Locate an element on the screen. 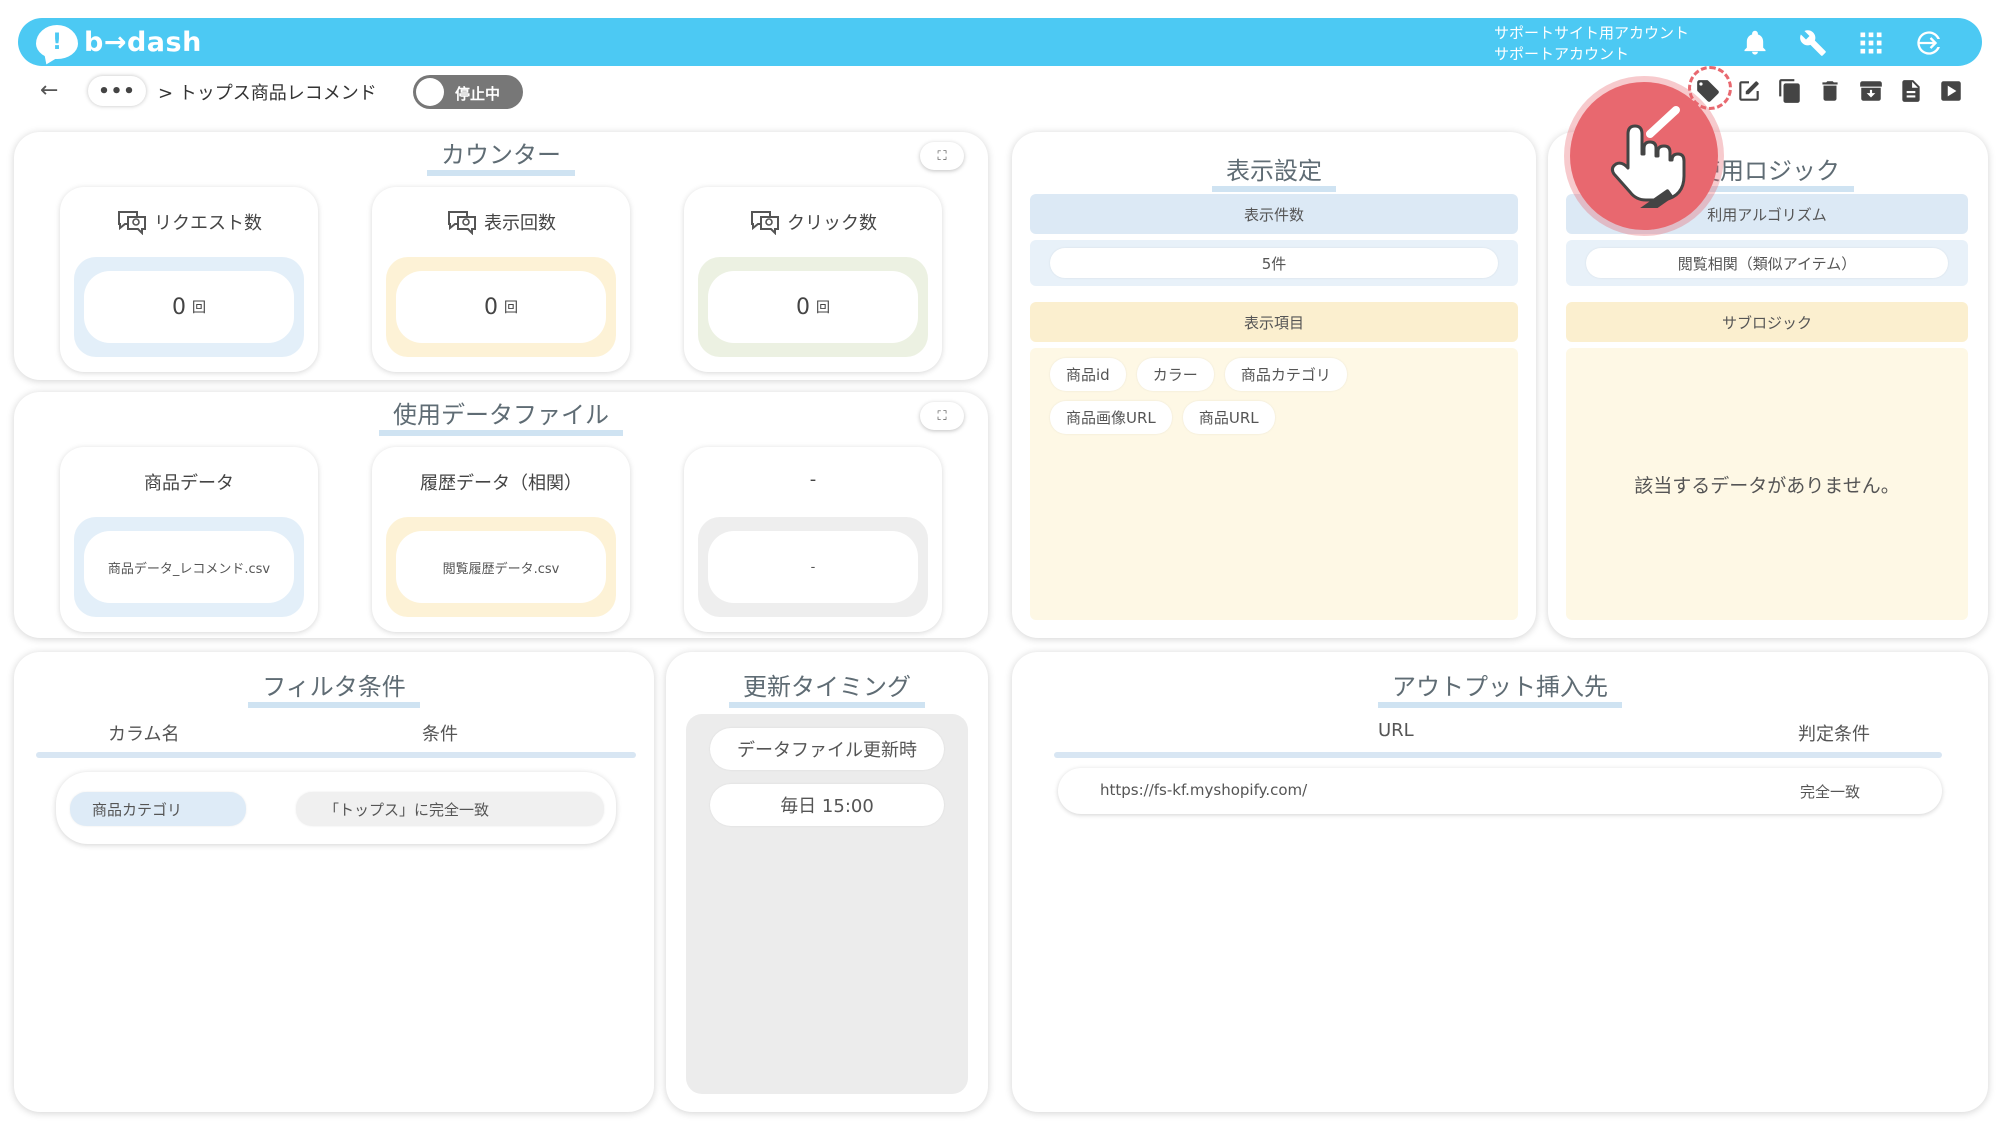  status-label: 停止中 is located at coordinates (478, 94).